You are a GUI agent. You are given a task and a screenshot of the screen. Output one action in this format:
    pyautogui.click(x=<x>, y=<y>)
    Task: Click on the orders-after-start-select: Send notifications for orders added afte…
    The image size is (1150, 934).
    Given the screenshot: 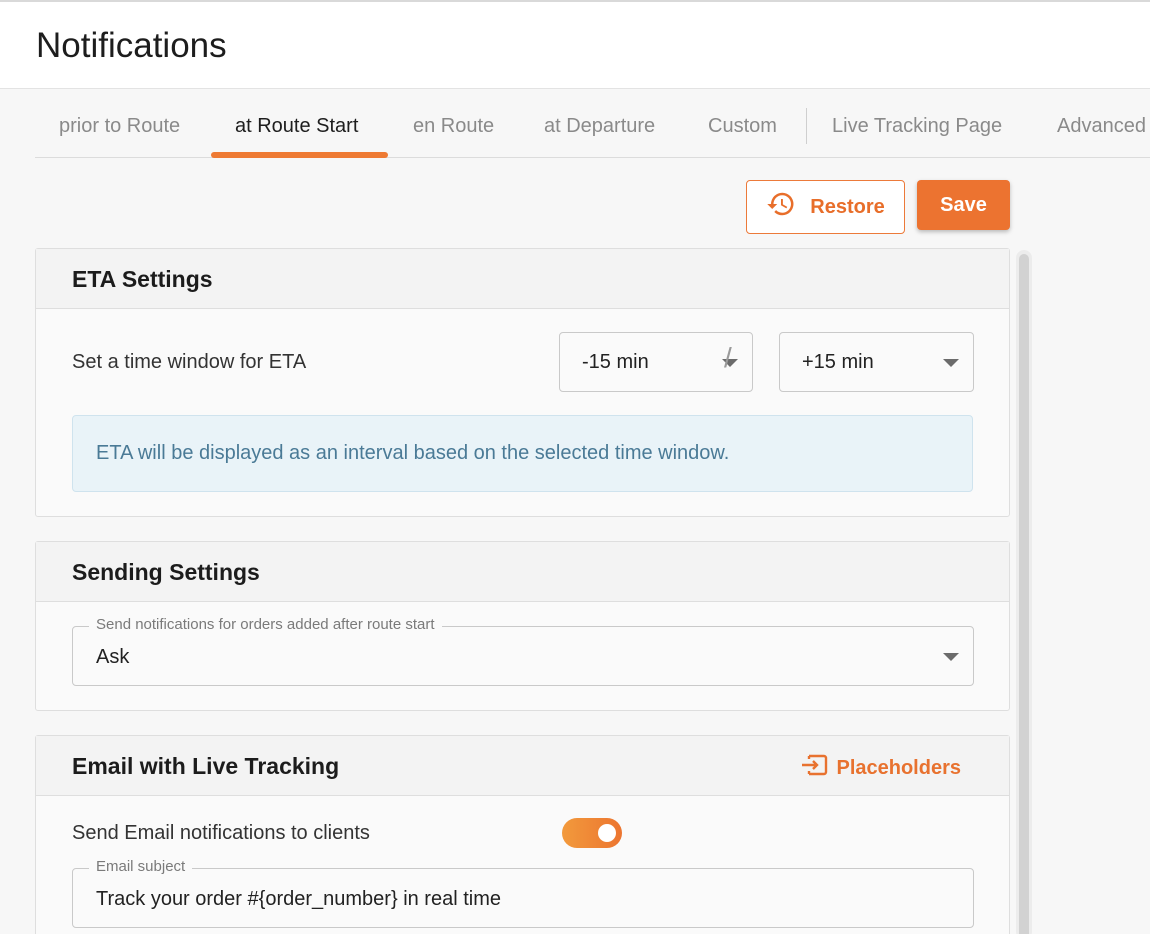 What is the action you would take?
    pyautogui.click(x=523, y=651)
    